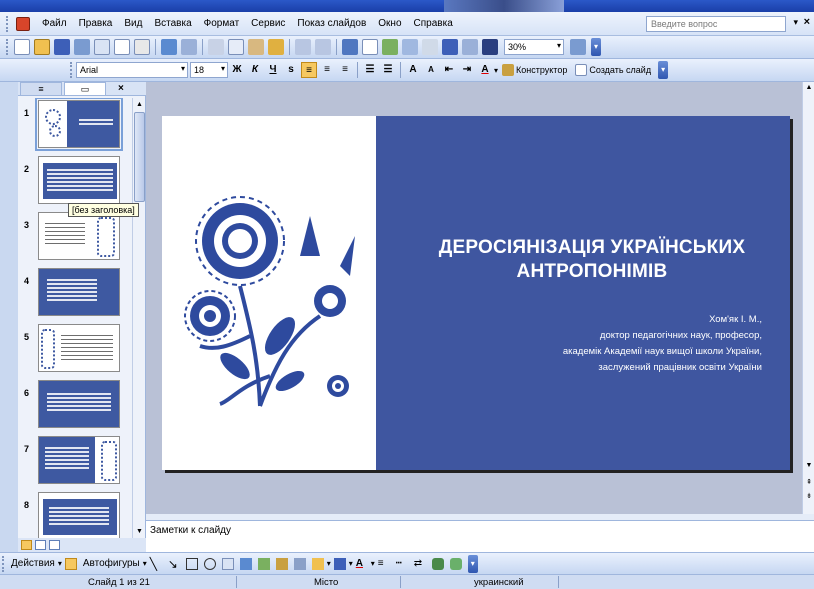 The height and width of the screenshot is (589, 814). I want to click on bold-button: Ж, so click(237, 70).